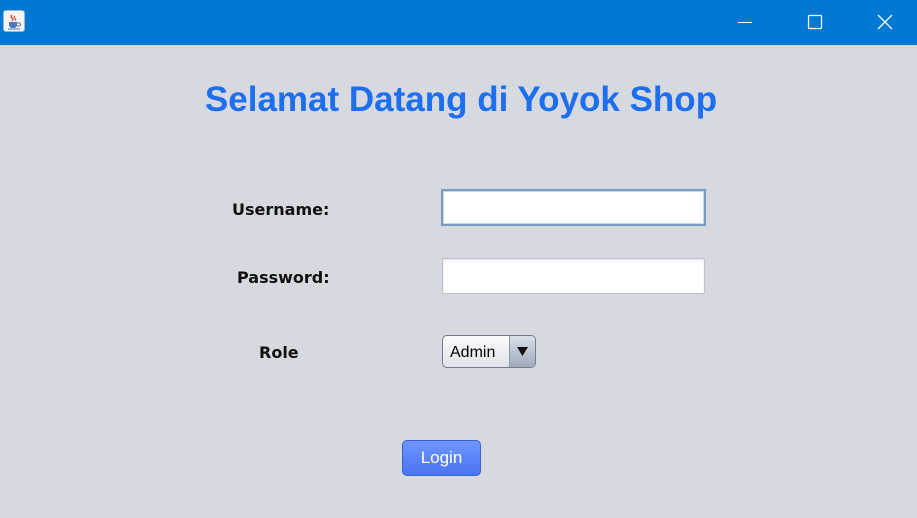  I want to click on minimize-icon, so click(745, 22).